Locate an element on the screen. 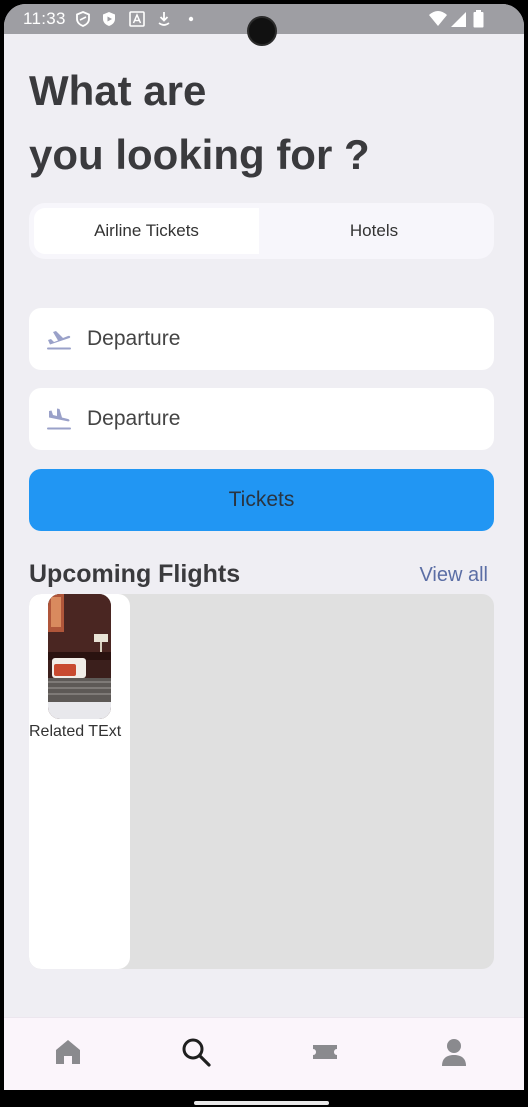  download-icon is located at coordinates (164, 19).